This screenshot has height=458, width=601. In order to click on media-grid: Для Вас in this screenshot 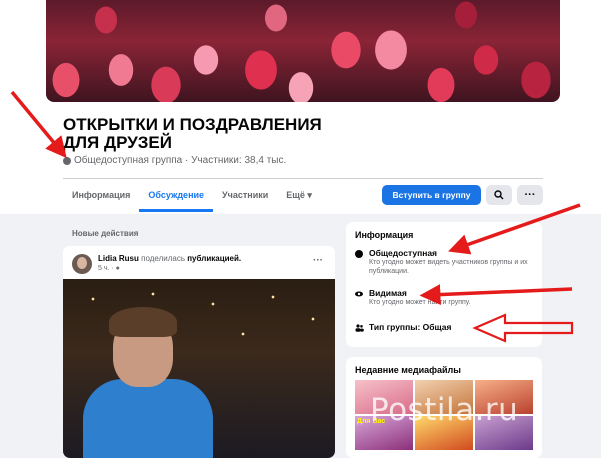, I will do `click(444, 415)`.